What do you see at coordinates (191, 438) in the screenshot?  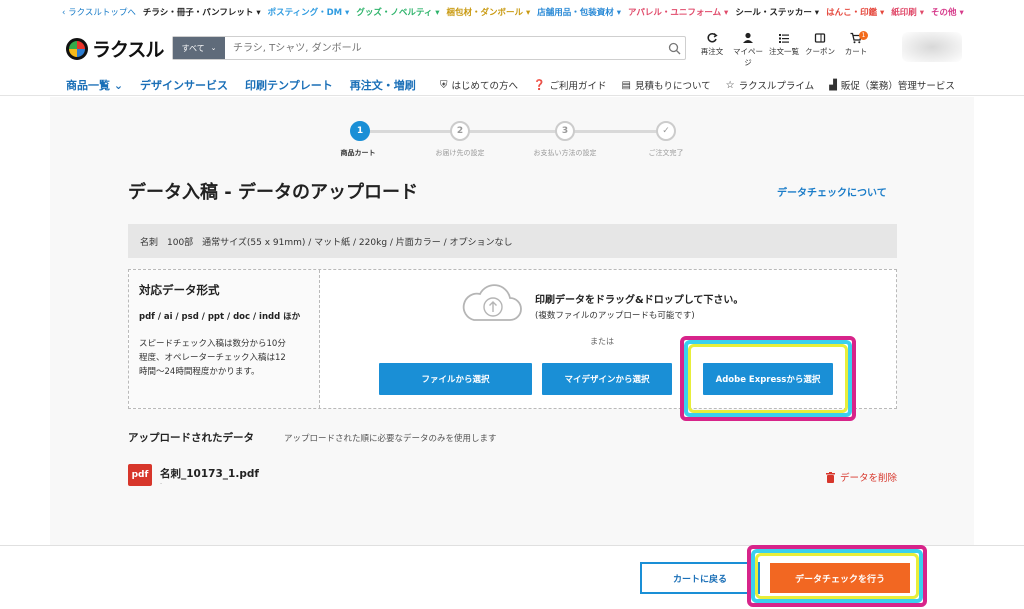 I see `uploaded-data-heading: アップロードされたデータ` at bounding box center [191, 438].